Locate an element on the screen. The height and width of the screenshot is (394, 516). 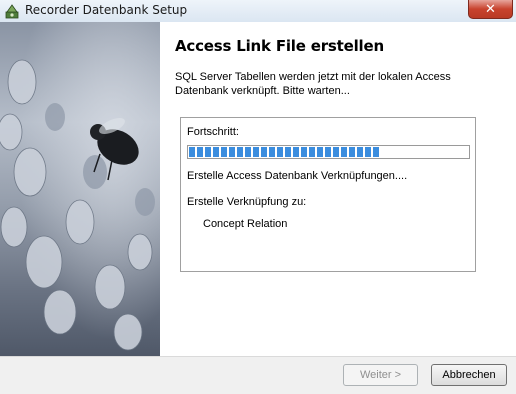
title-bar: Recorder Datenbank Setup ✕ is located at coordinates (258, 11).